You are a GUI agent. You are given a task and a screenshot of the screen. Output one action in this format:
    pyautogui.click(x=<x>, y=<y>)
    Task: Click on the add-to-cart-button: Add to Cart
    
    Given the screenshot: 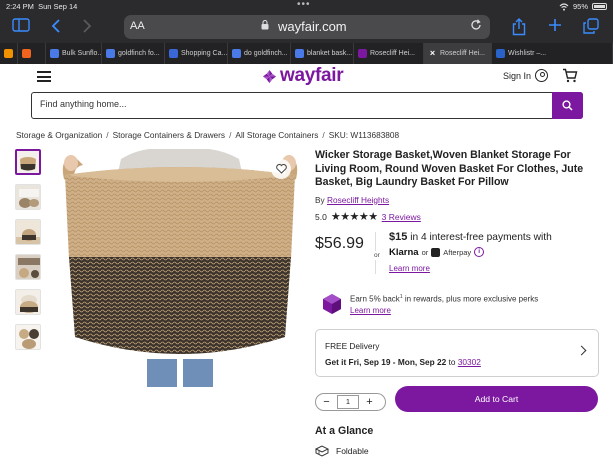 What is the action you would take?
    pyautogui.click(x=496, y=398)
    